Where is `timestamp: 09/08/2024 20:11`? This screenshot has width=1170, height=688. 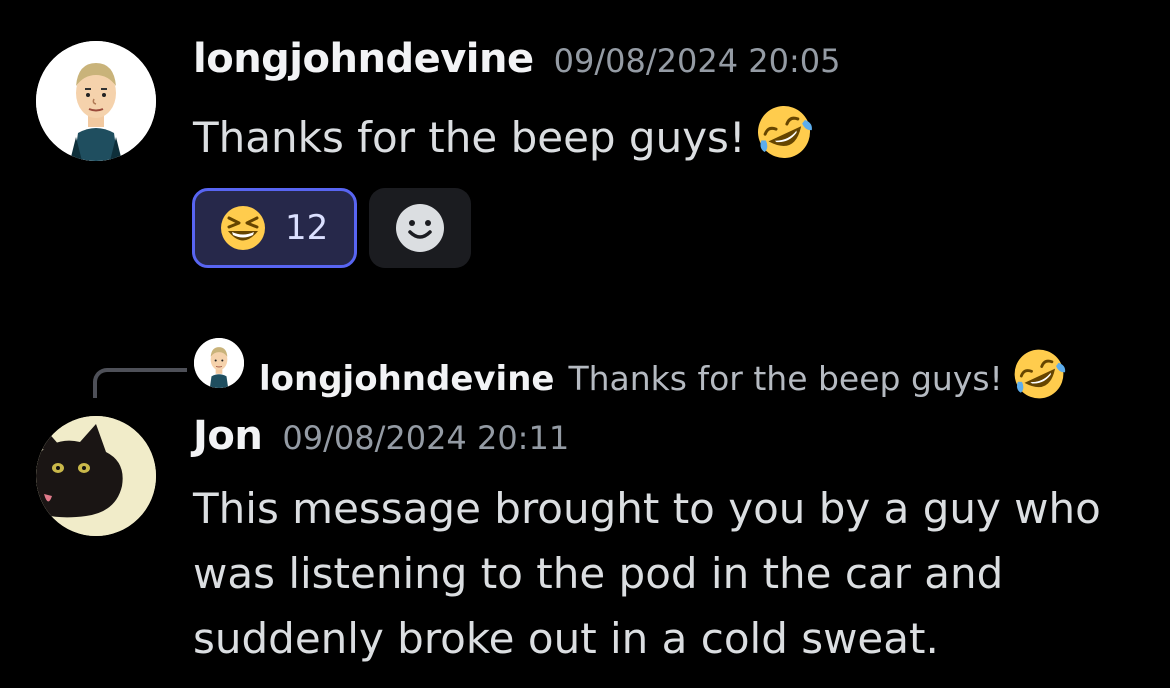
timestamp: 09/08/2024 20:11 is located at coordinates (426, 438).